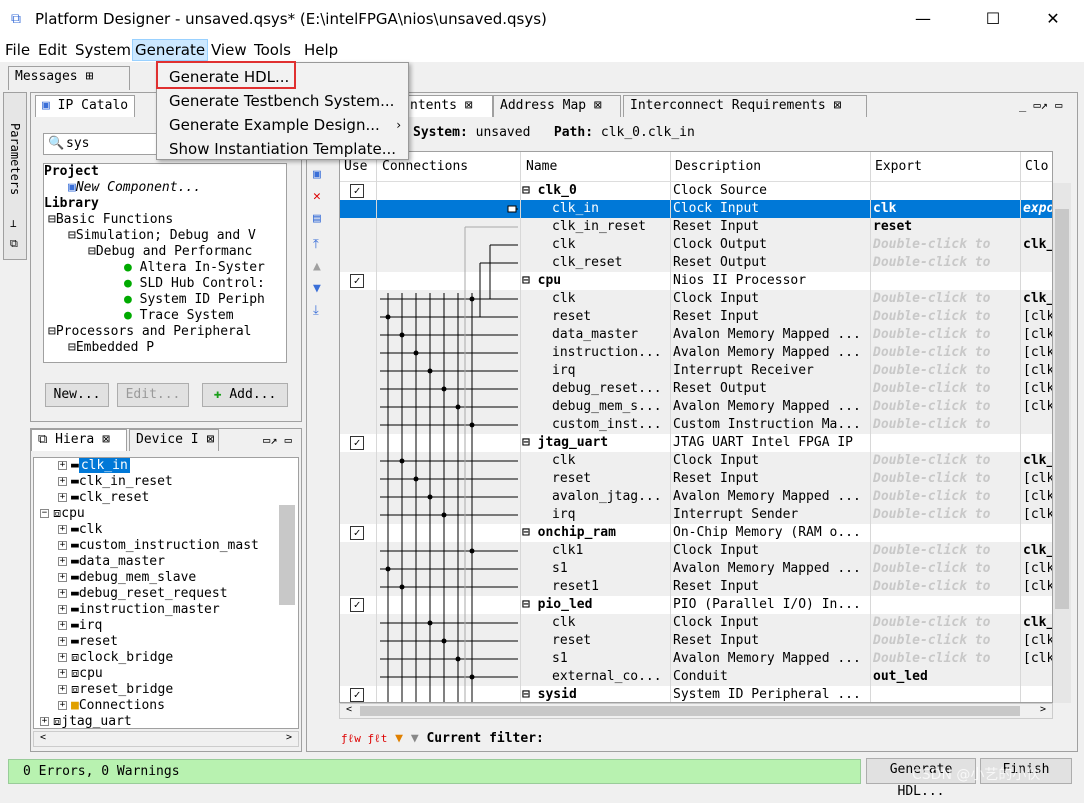 This screenshot has width=1084, height=803. I want to click on tab-address-map: Address Map ⊠, so click(557, 106).